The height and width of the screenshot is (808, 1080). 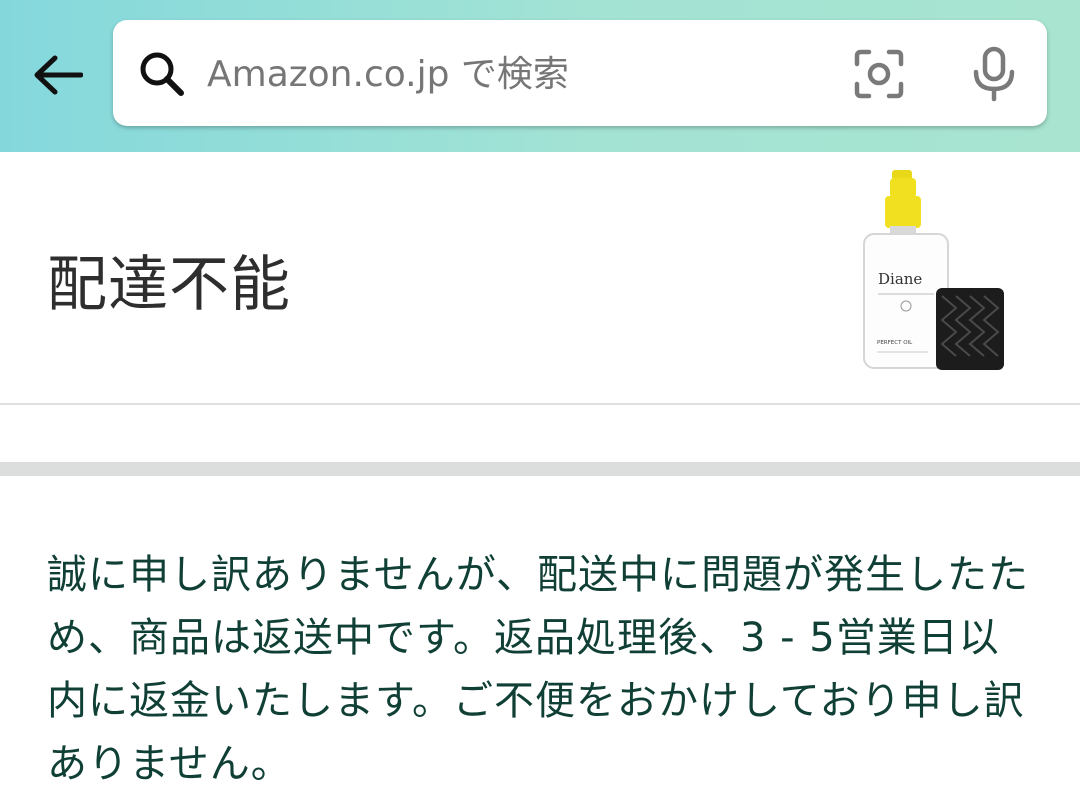 I want to click on status-title: 配達不能, so click(x=169, y=285).